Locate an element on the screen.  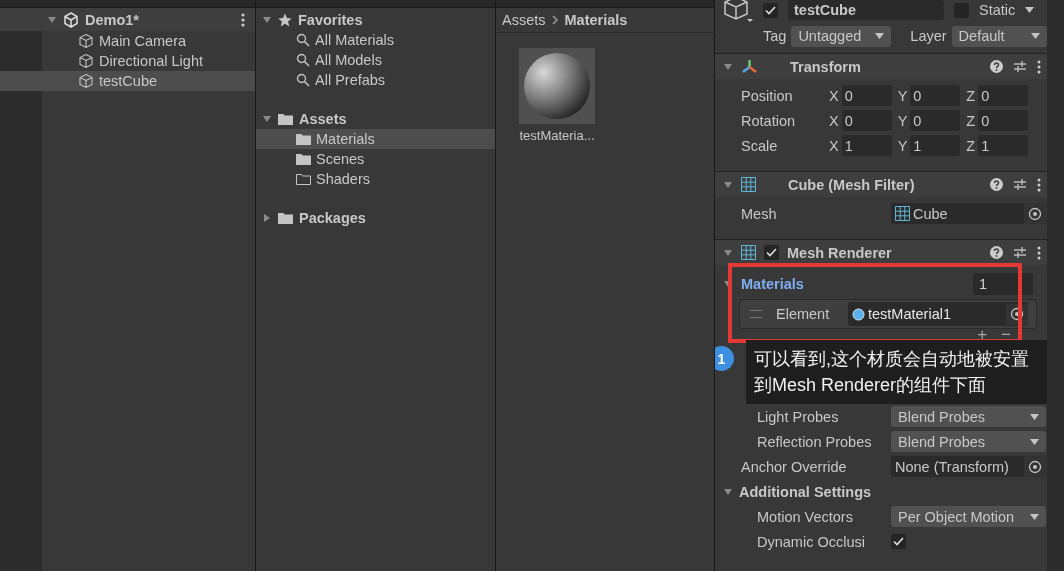
tree-item: Materials is located at coordinates (375, 139).